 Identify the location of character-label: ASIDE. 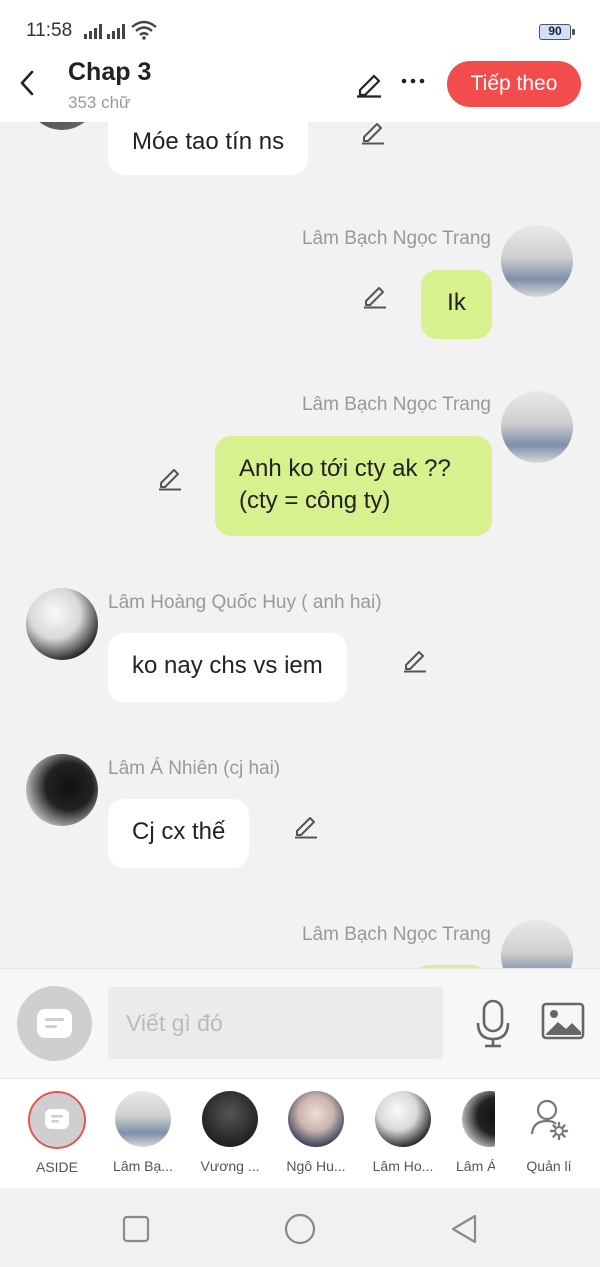
(56, 1167).